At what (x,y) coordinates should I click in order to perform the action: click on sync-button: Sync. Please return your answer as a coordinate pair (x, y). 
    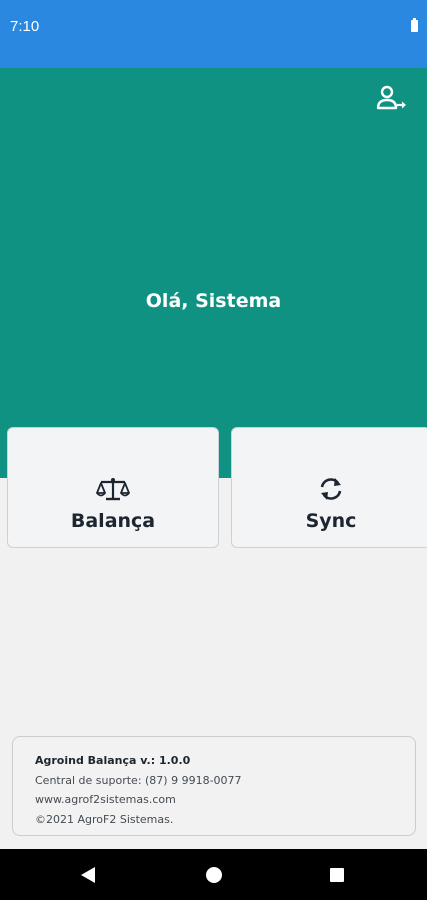
    Looking at the image, I should click on (329, 487).